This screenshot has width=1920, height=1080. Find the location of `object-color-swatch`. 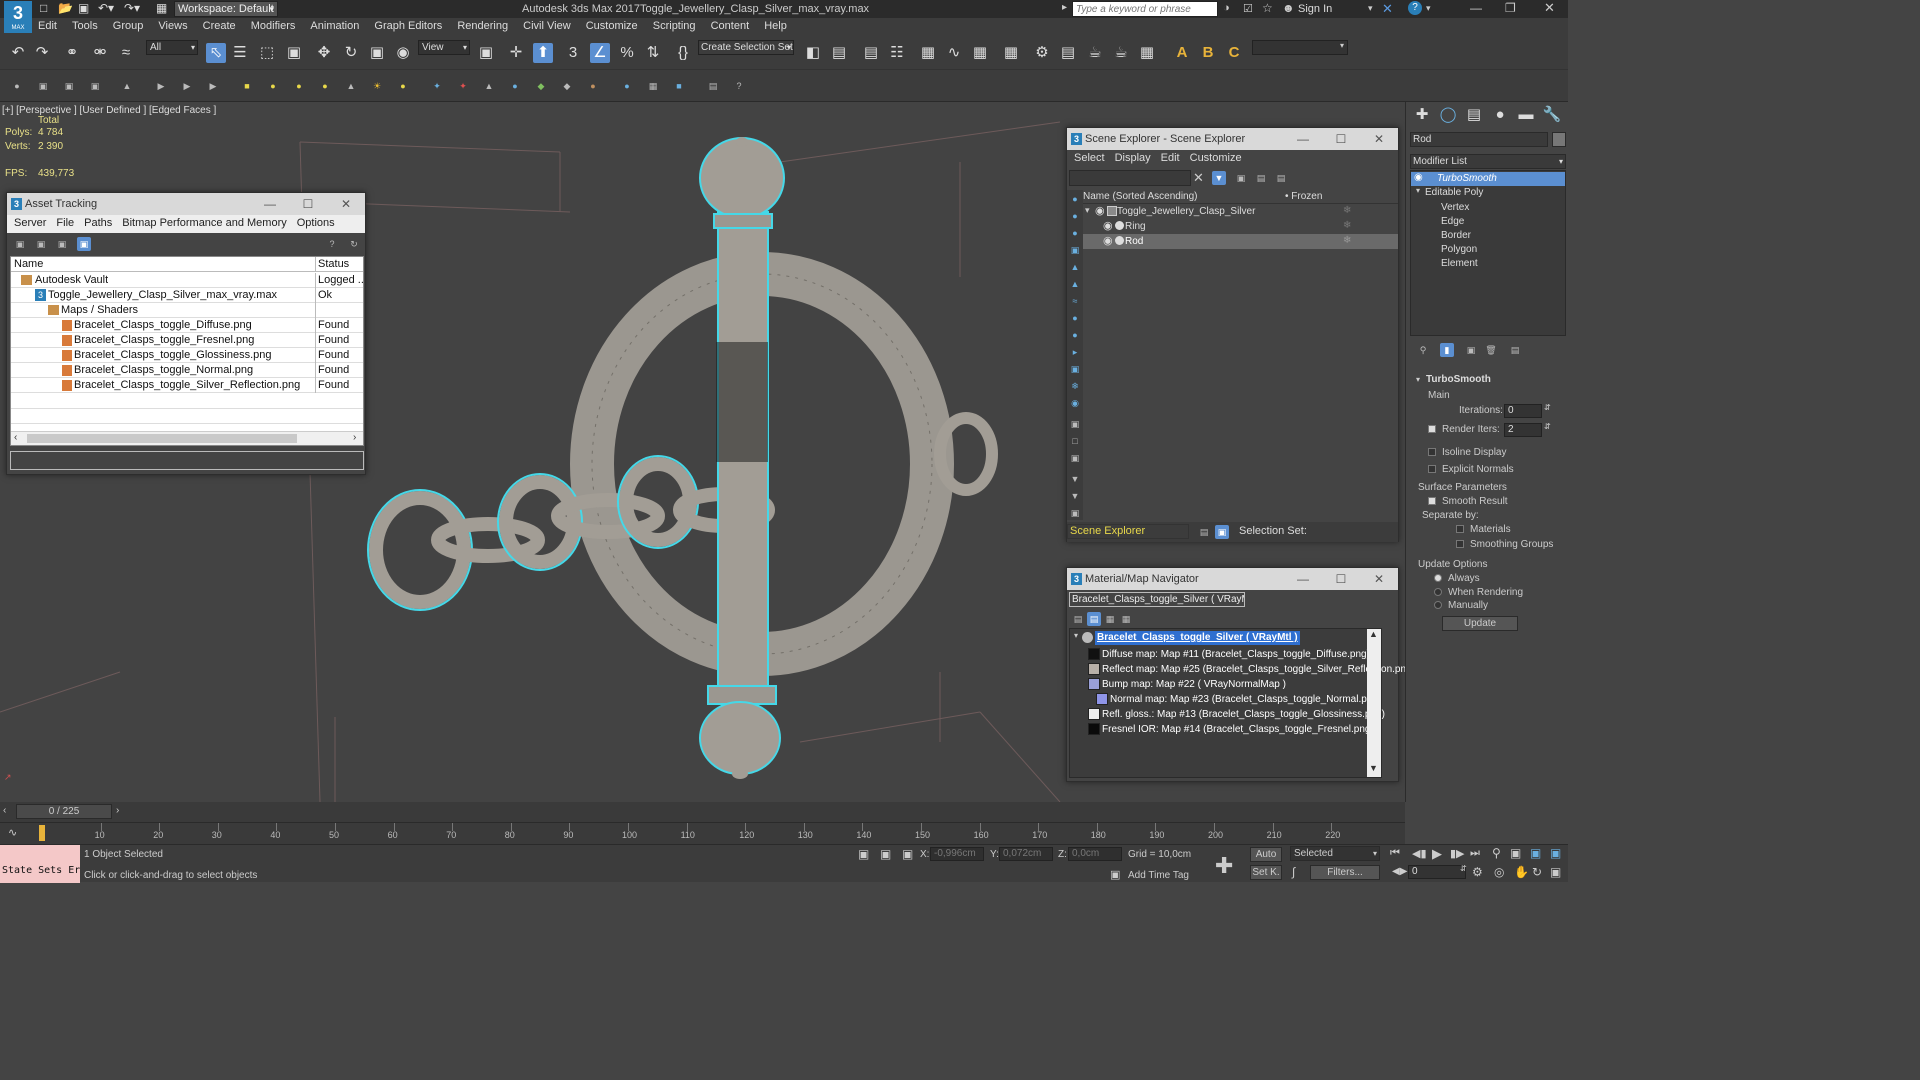

object-color-swatch is located at coordinates (1559, 139).